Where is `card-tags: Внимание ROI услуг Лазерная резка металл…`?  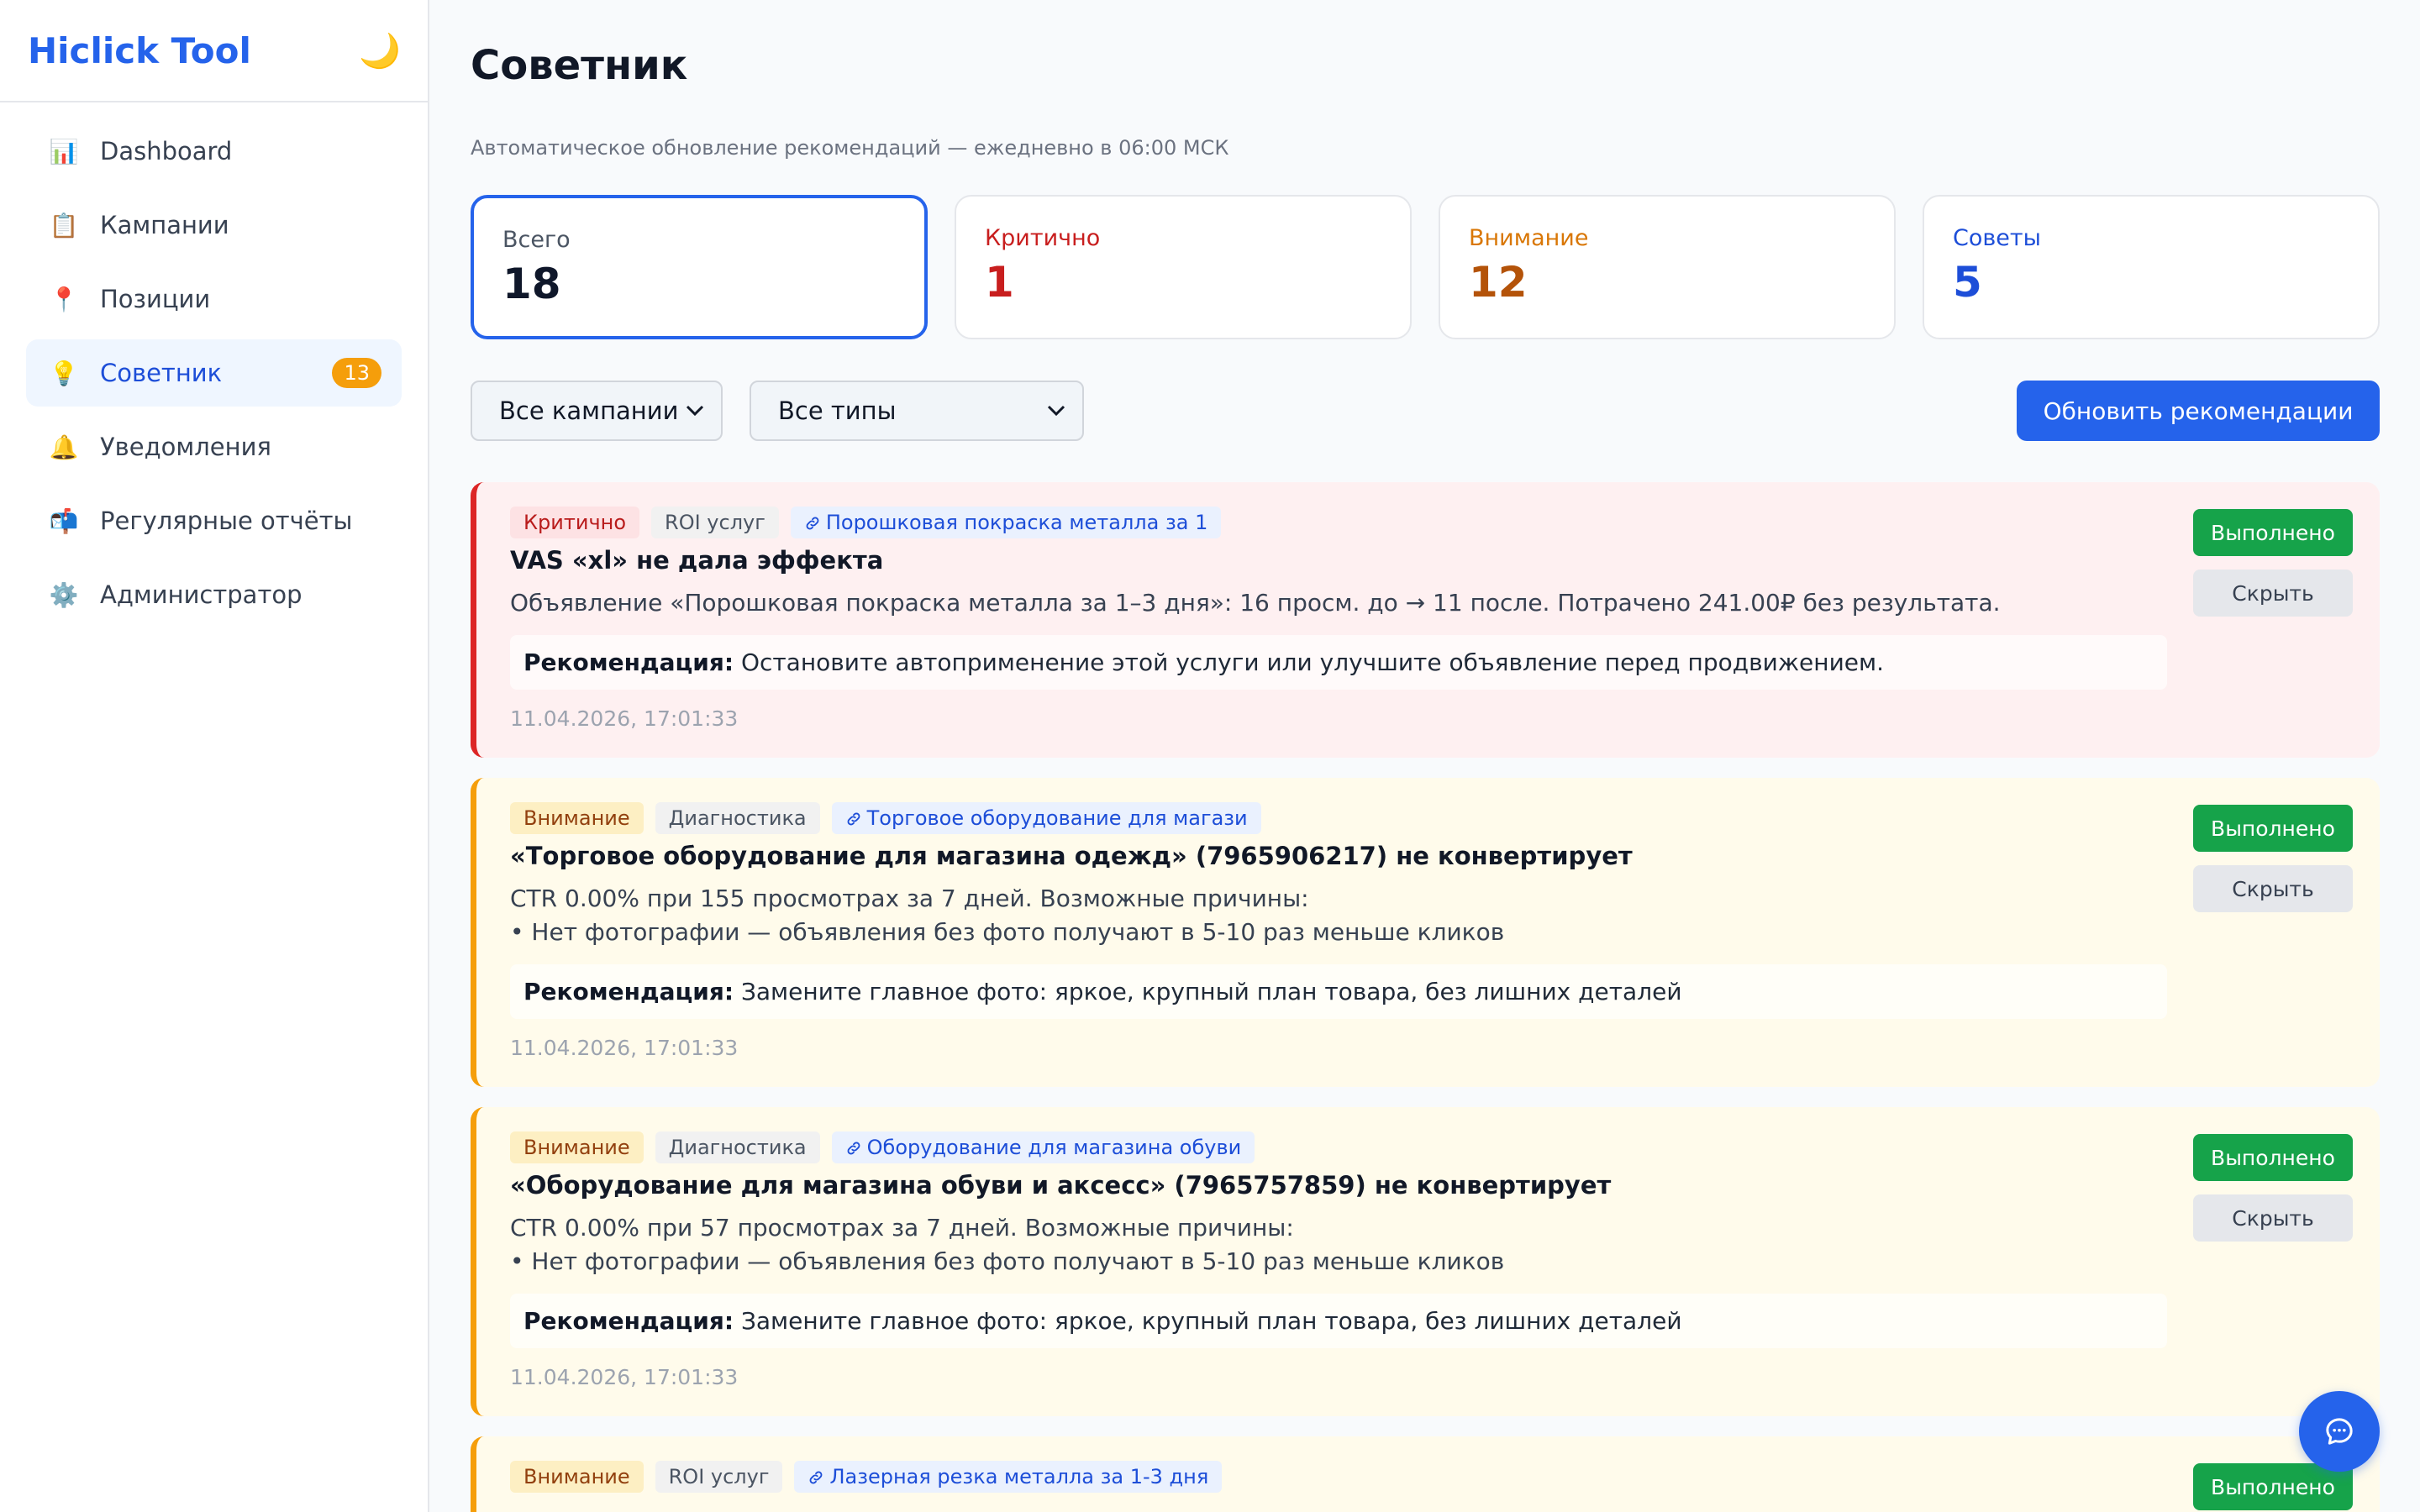 card-tags: Внимание ROI услуг Лазерная резка металл… is located at coordinates (1428, 1477).